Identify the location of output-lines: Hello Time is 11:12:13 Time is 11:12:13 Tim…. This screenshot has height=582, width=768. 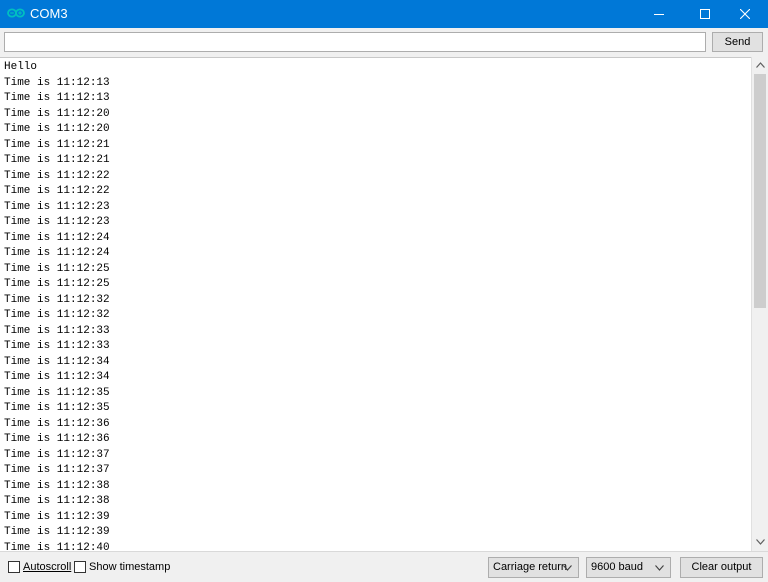
(57, 306).